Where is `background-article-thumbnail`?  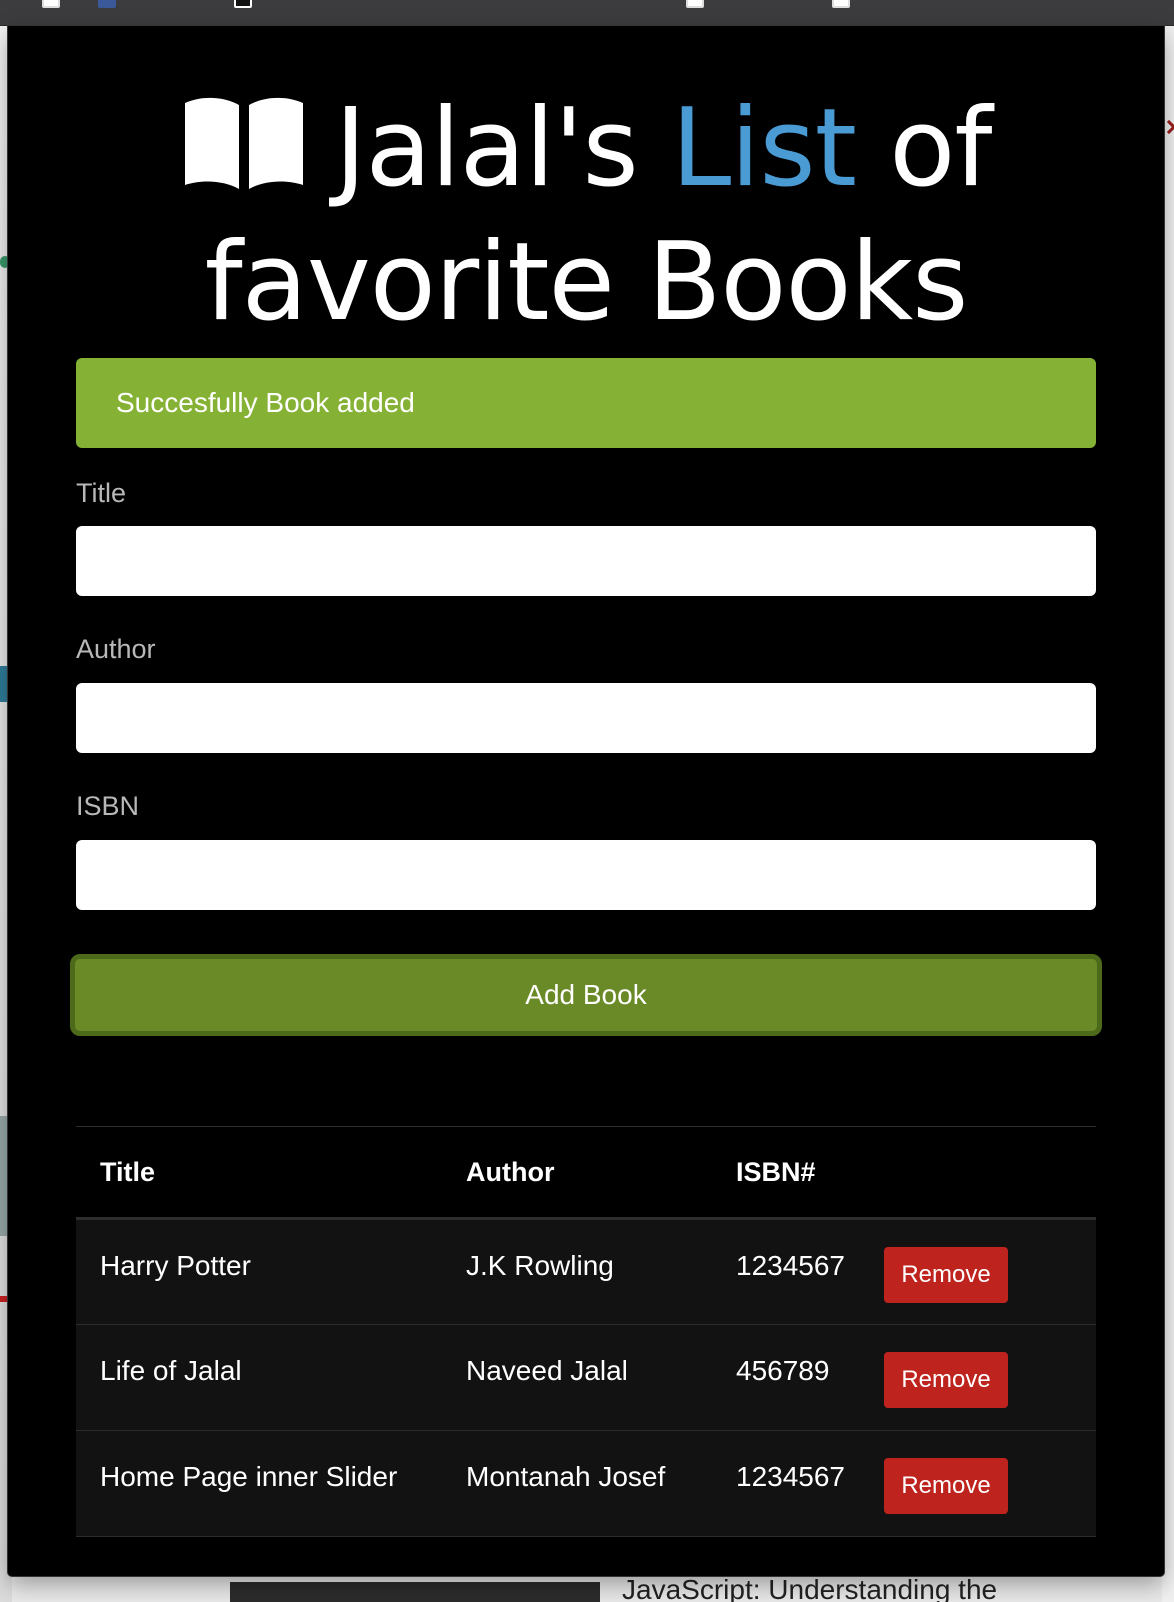 background-article-thumbnail is located at coordinates (415, 1592).